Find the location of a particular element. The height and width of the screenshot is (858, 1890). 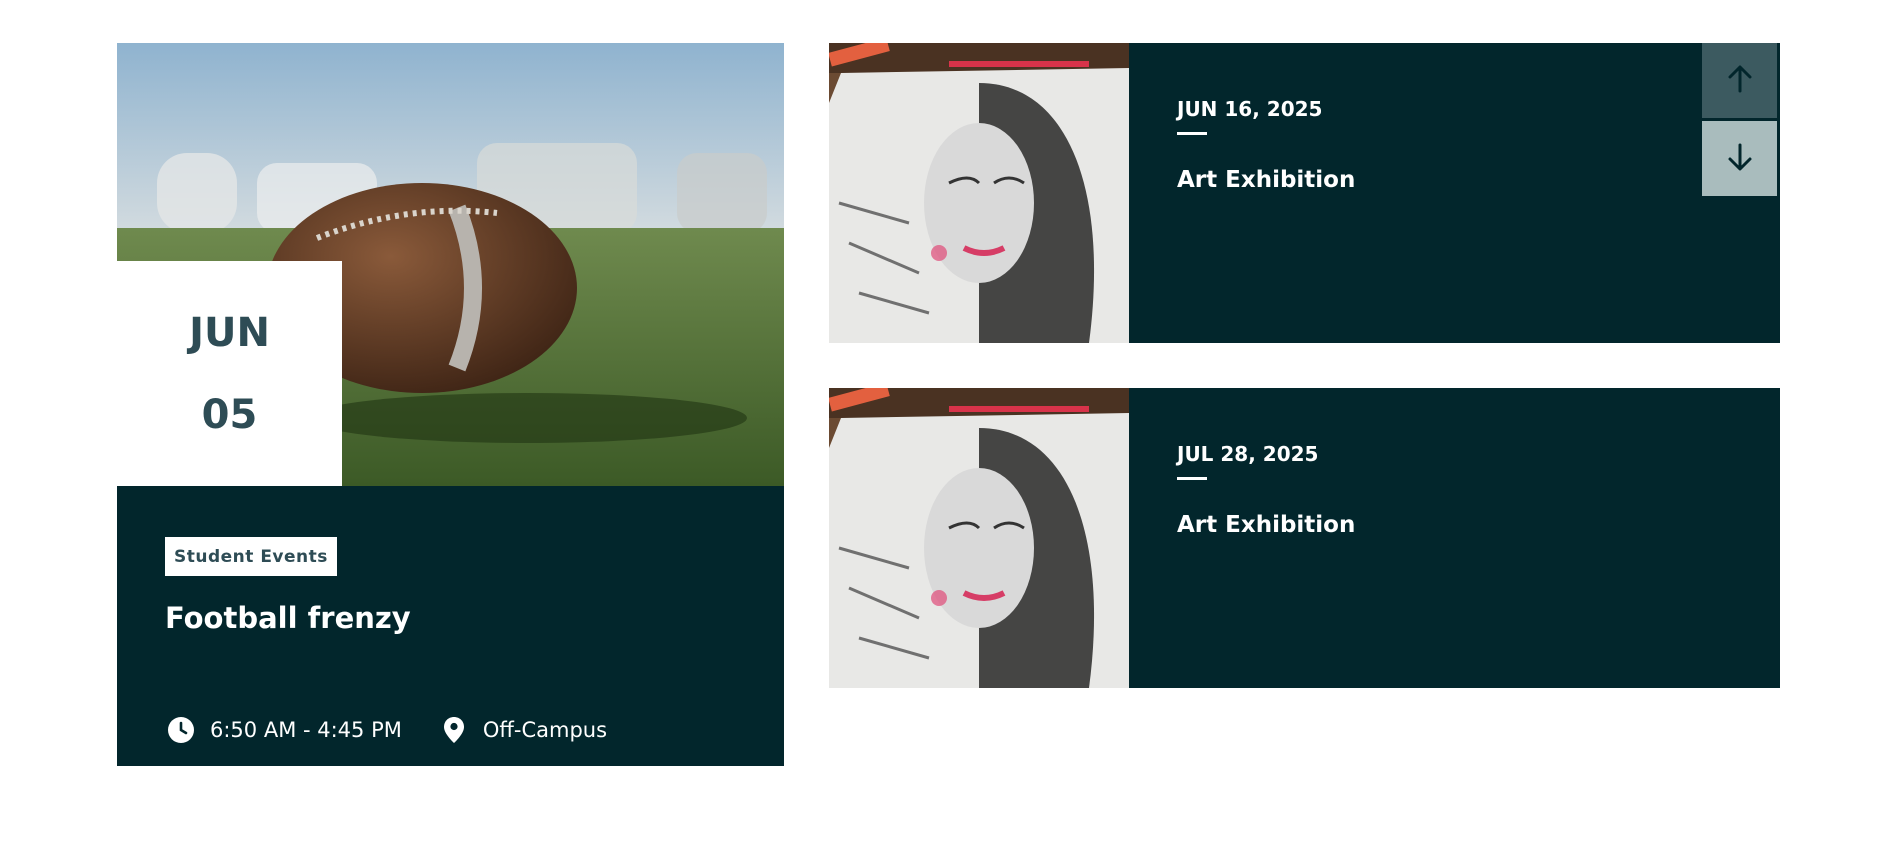

featured-date-month: JUN is located at coordinates (229, 332).